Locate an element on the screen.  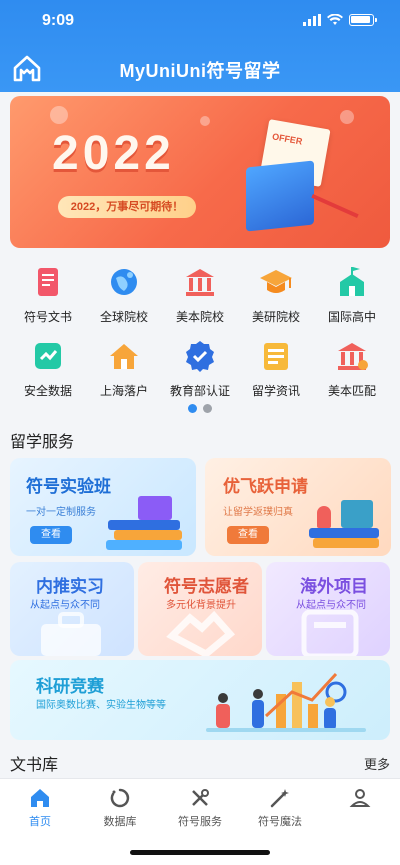
home-icon is located at coordinates (40, 798).